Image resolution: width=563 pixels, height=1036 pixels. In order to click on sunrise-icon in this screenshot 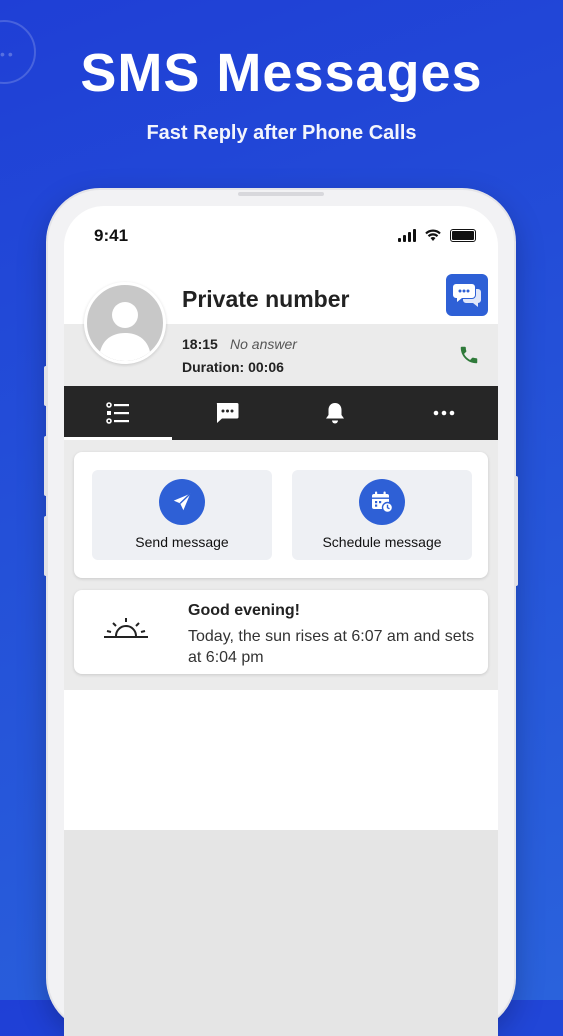, I will do `click(126, 628)`.